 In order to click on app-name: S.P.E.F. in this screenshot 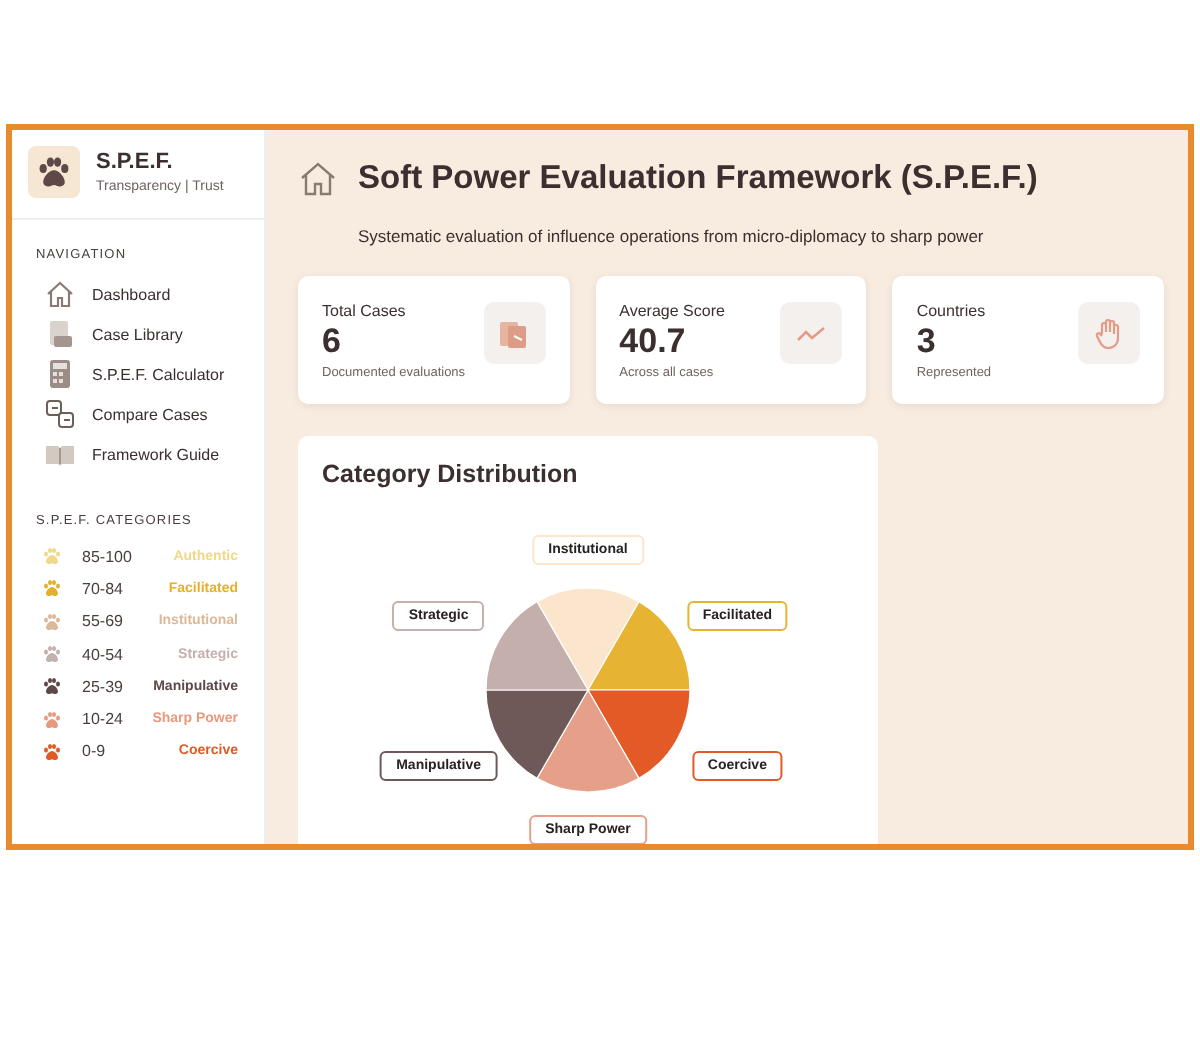, I will do `click(135, 162)`.